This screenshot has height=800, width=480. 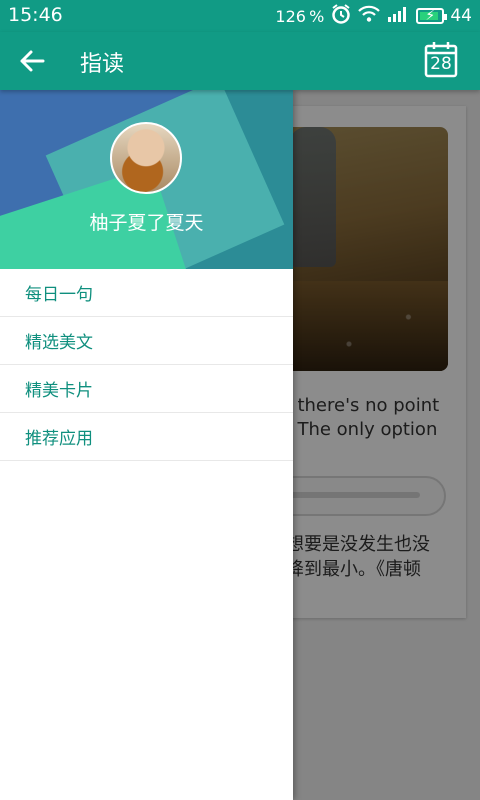 What do you see at coordinates (146, 341) in the screenshot?
I see `menu-item-selected-articles: 精选美文` at bounding box center [146, 341].